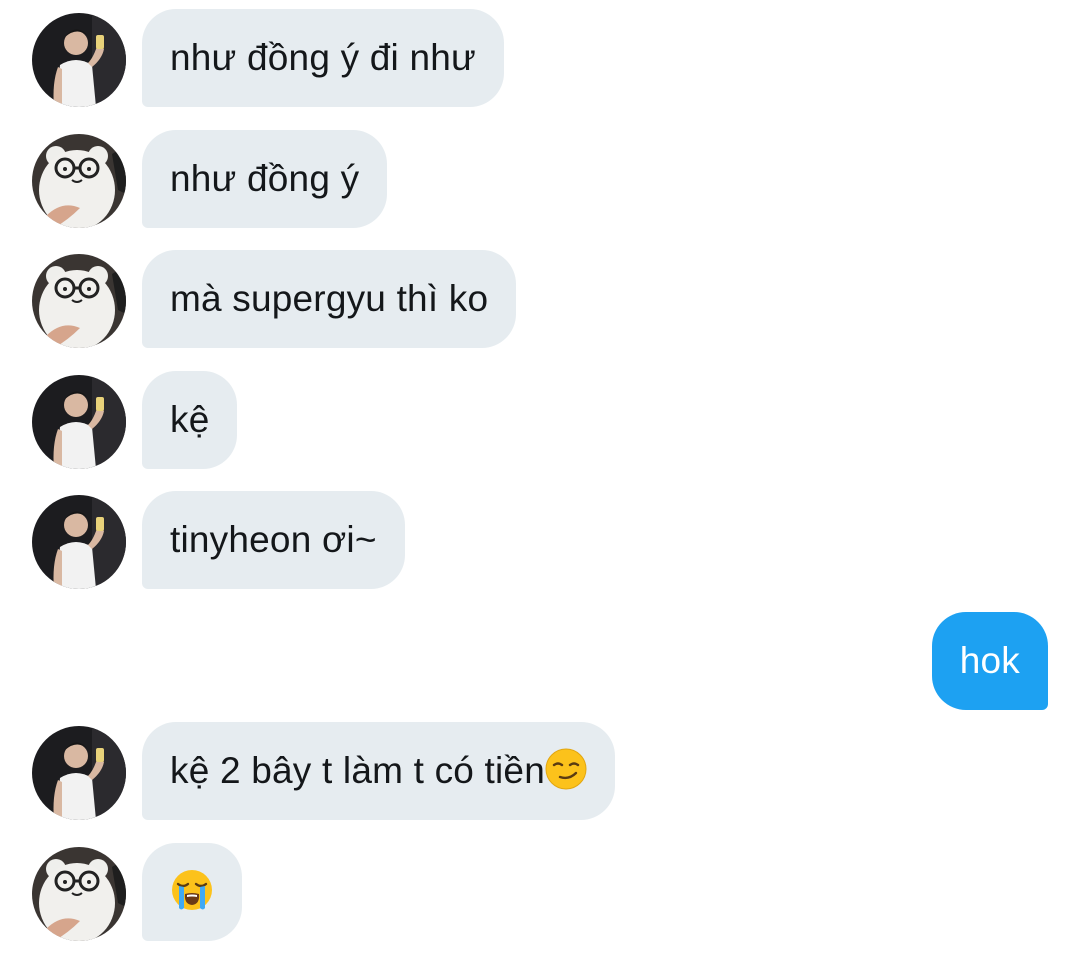  I want to click on message-bubble-incoming: kệ 2 bây t làm t có tiền, so click(378, 771).